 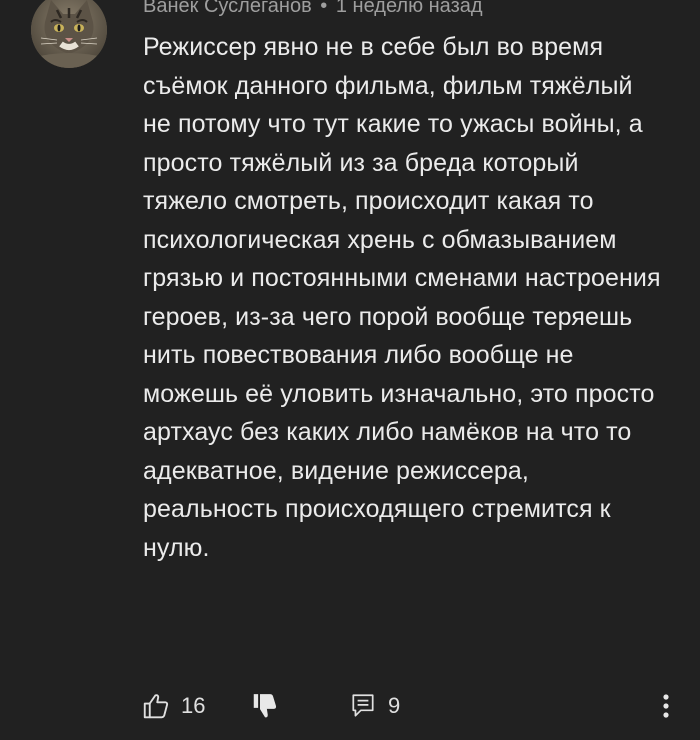 I want to click on reply-count: 9, so click(x=394, y=705).